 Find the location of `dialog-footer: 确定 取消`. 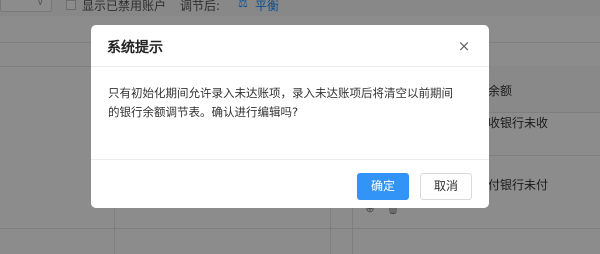

dialog-footer: 确定 取消 is located at coordinates (290, 183).